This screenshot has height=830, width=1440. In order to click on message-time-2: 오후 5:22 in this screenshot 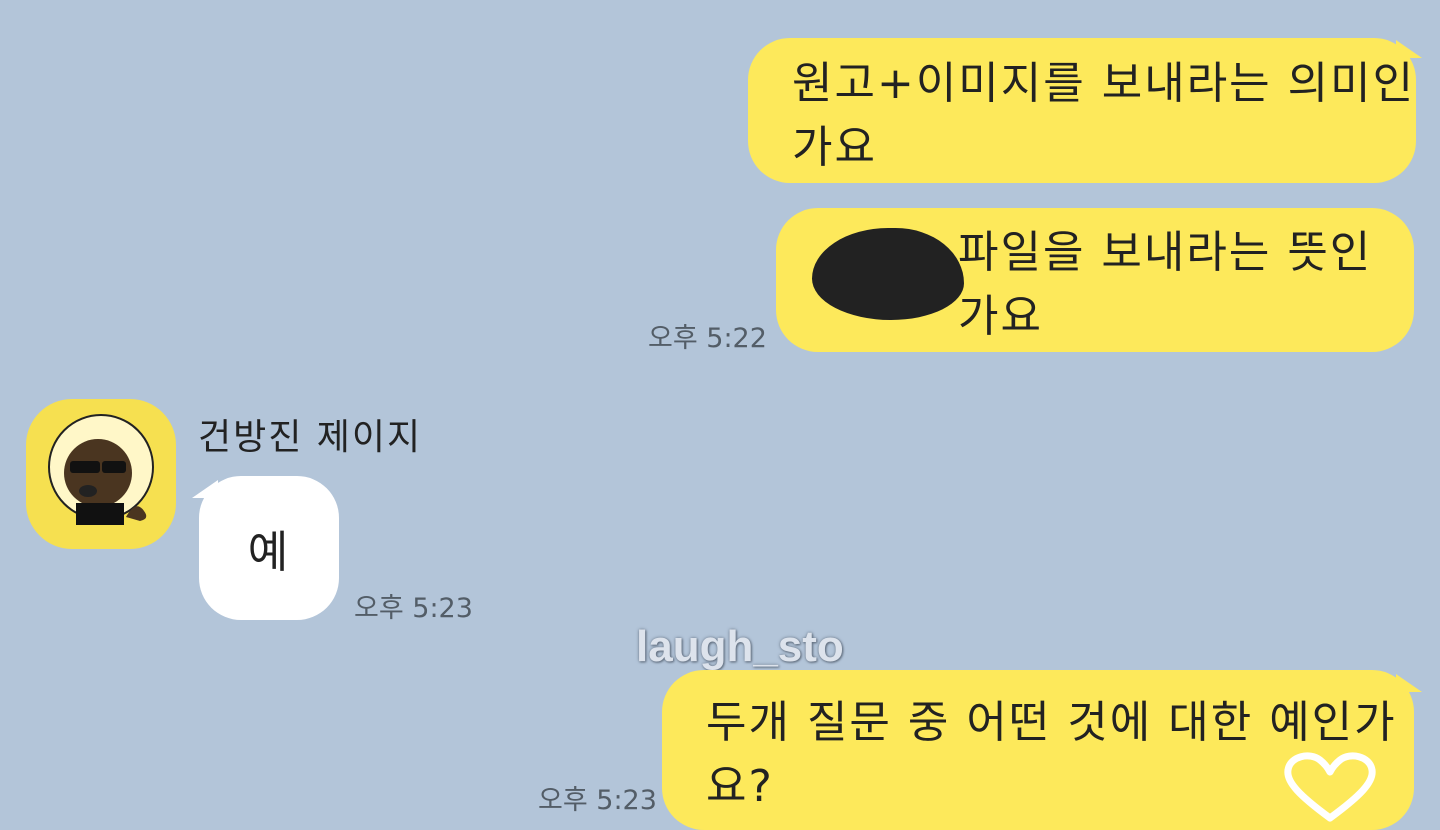, I will do `click(707, 338)`.